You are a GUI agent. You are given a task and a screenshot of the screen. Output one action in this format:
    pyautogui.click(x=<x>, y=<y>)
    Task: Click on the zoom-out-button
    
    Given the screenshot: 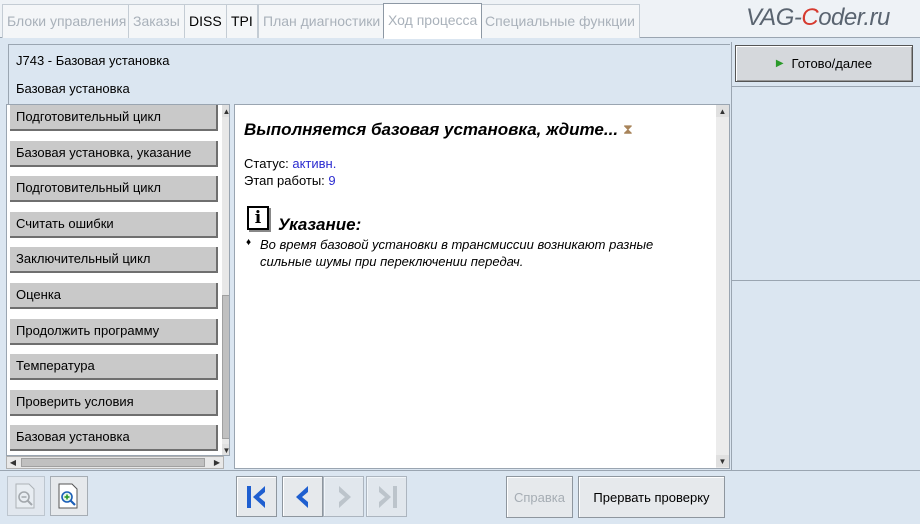 What is the action you would take?
    pyautogui.click(x=26, y=496)
    